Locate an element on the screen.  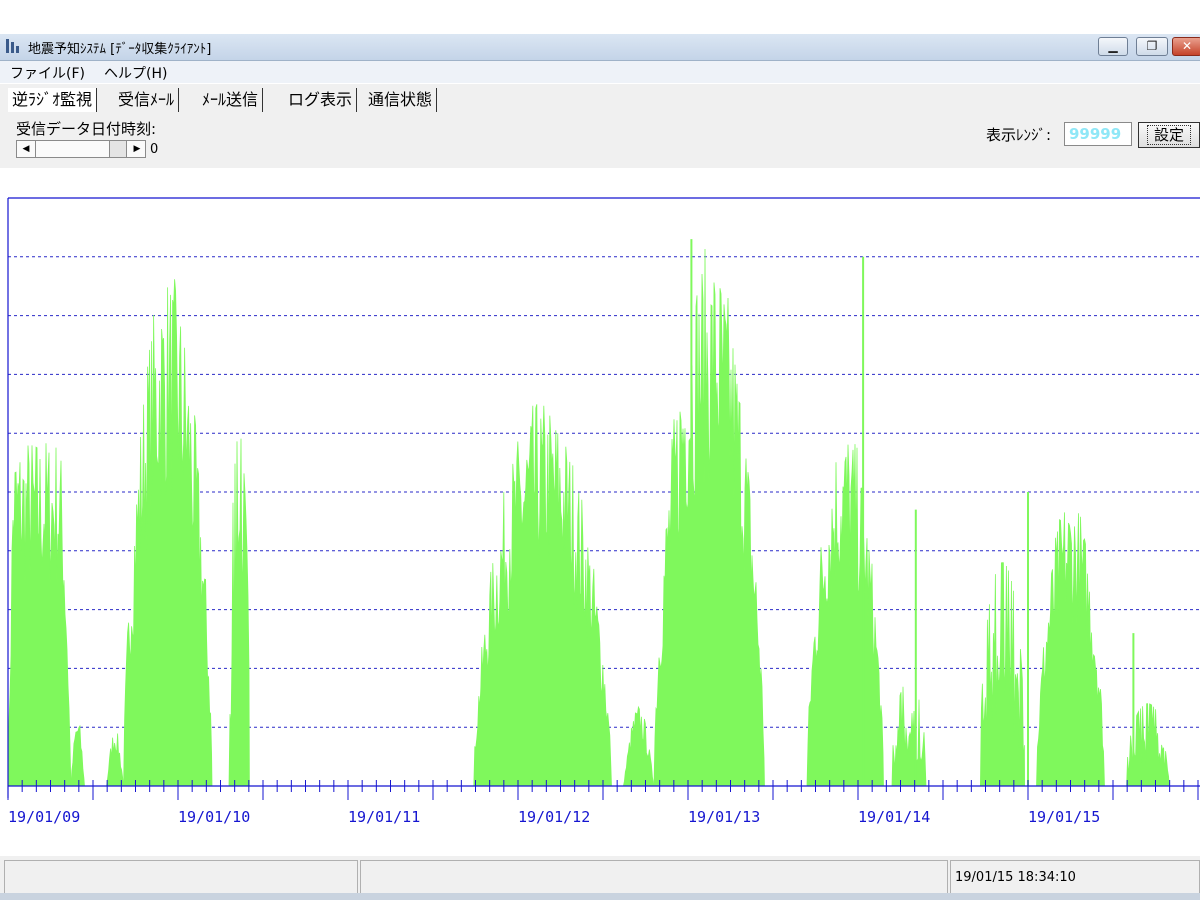
set-button: 設定 is located at coordinates (1169, 135).